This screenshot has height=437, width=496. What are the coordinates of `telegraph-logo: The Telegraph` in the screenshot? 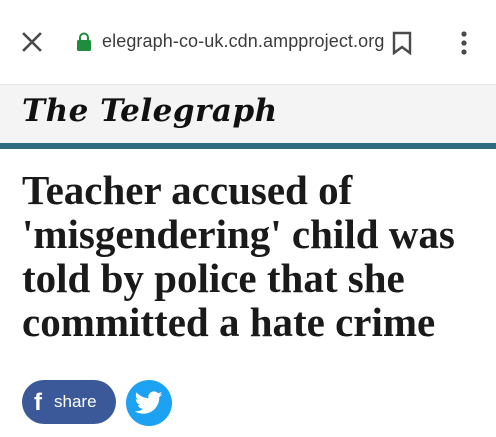 It's located at (150, 111).